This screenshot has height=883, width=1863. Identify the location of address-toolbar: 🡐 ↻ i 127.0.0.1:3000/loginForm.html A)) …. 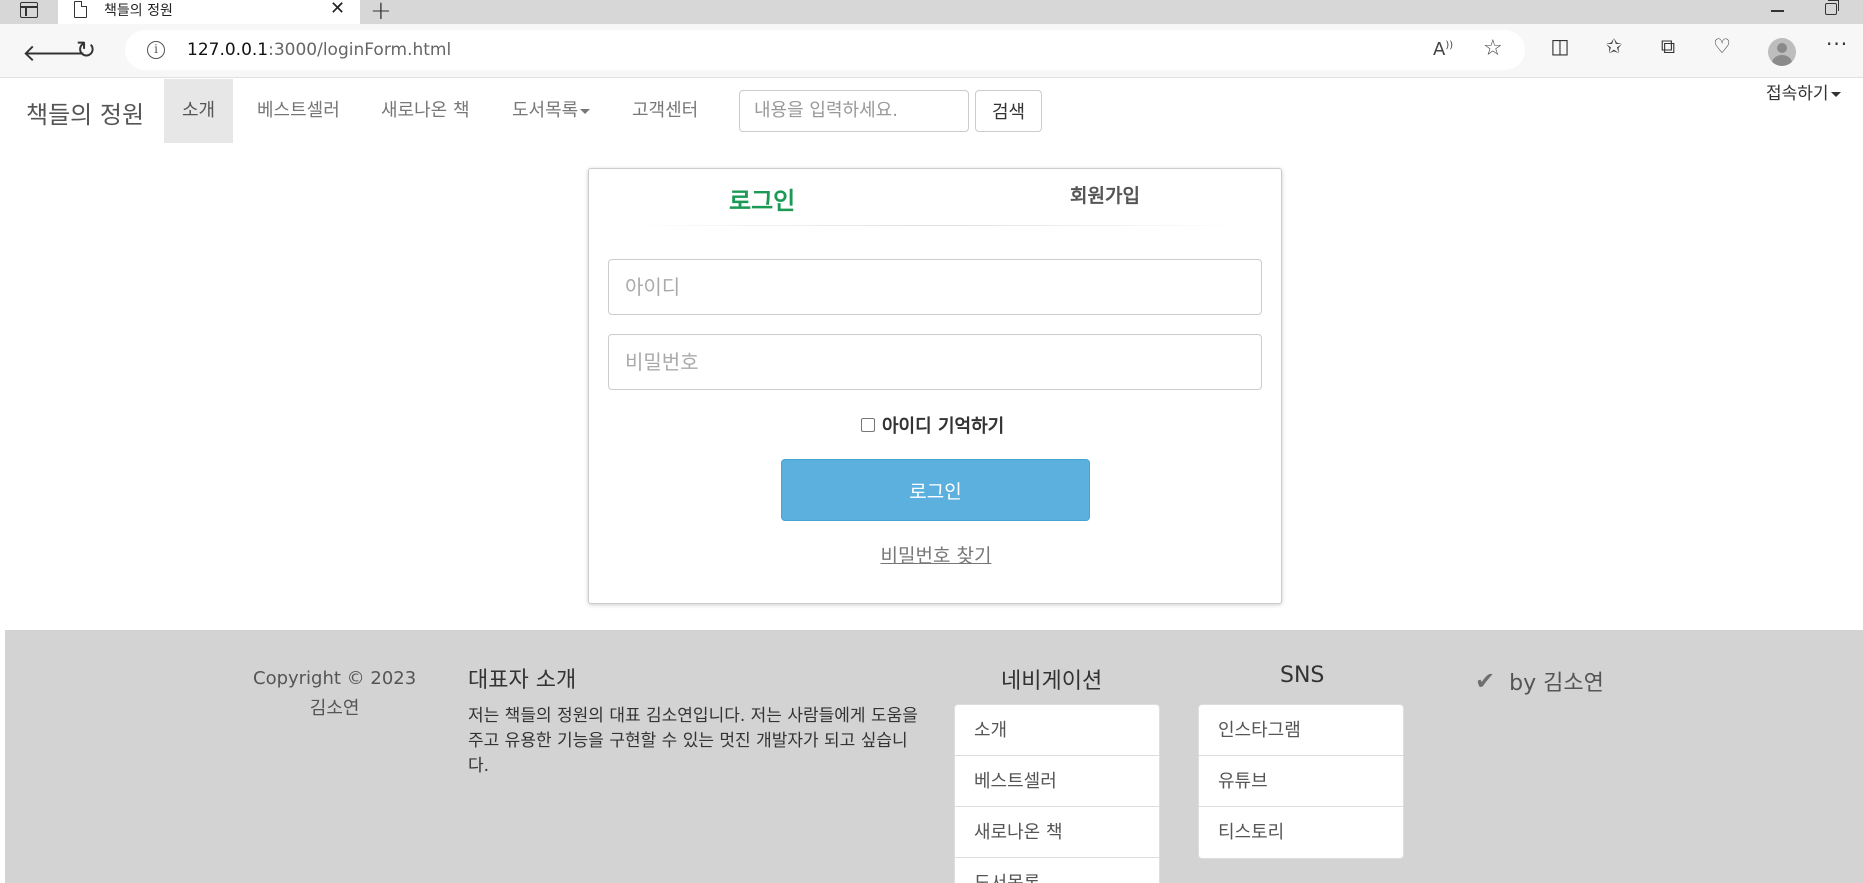
(931, 51).